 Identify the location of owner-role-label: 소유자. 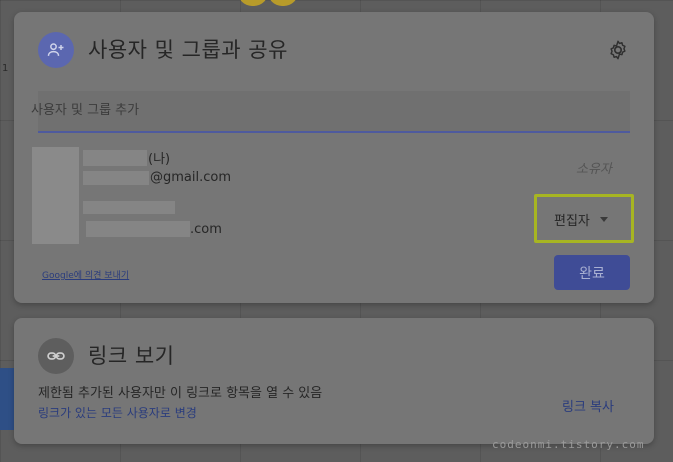
(594, 169).